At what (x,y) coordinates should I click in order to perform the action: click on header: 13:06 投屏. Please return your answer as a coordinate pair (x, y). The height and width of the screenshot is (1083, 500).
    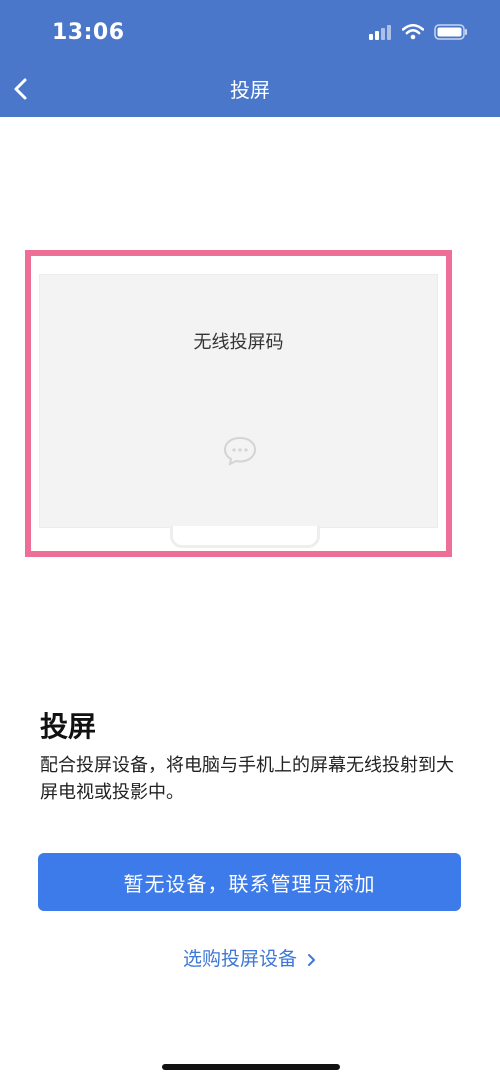
    Looking at the image, I should click on (250, 58).